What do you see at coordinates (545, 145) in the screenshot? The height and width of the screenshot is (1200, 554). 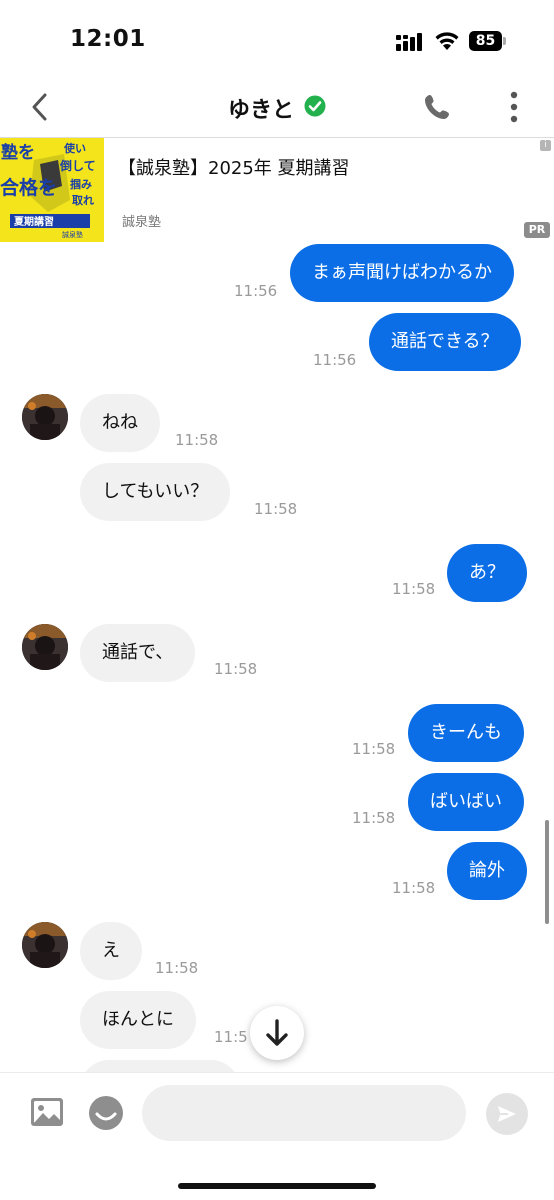 I see `ad-info-icon: i` at bounding box center [545, 145].